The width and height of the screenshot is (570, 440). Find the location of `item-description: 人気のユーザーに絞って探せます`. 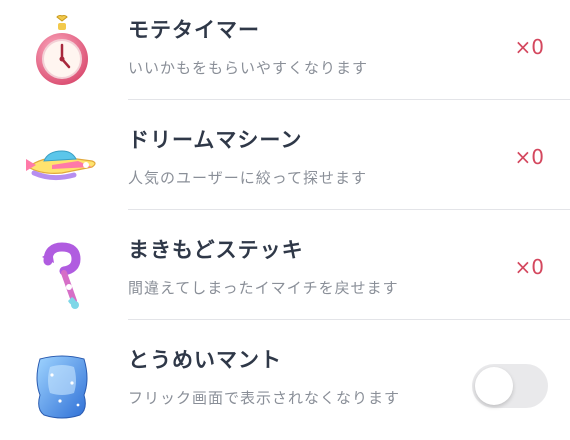

item-description: 人気のユーザーに絞って探せます is located at coordinates (247, 178).